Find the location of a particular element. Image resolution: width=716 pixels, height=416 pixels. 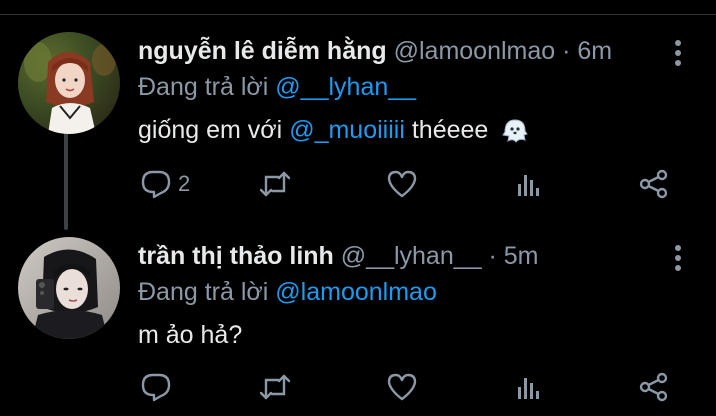

tweet-actions: 2 is located at coordinates (358, 186).